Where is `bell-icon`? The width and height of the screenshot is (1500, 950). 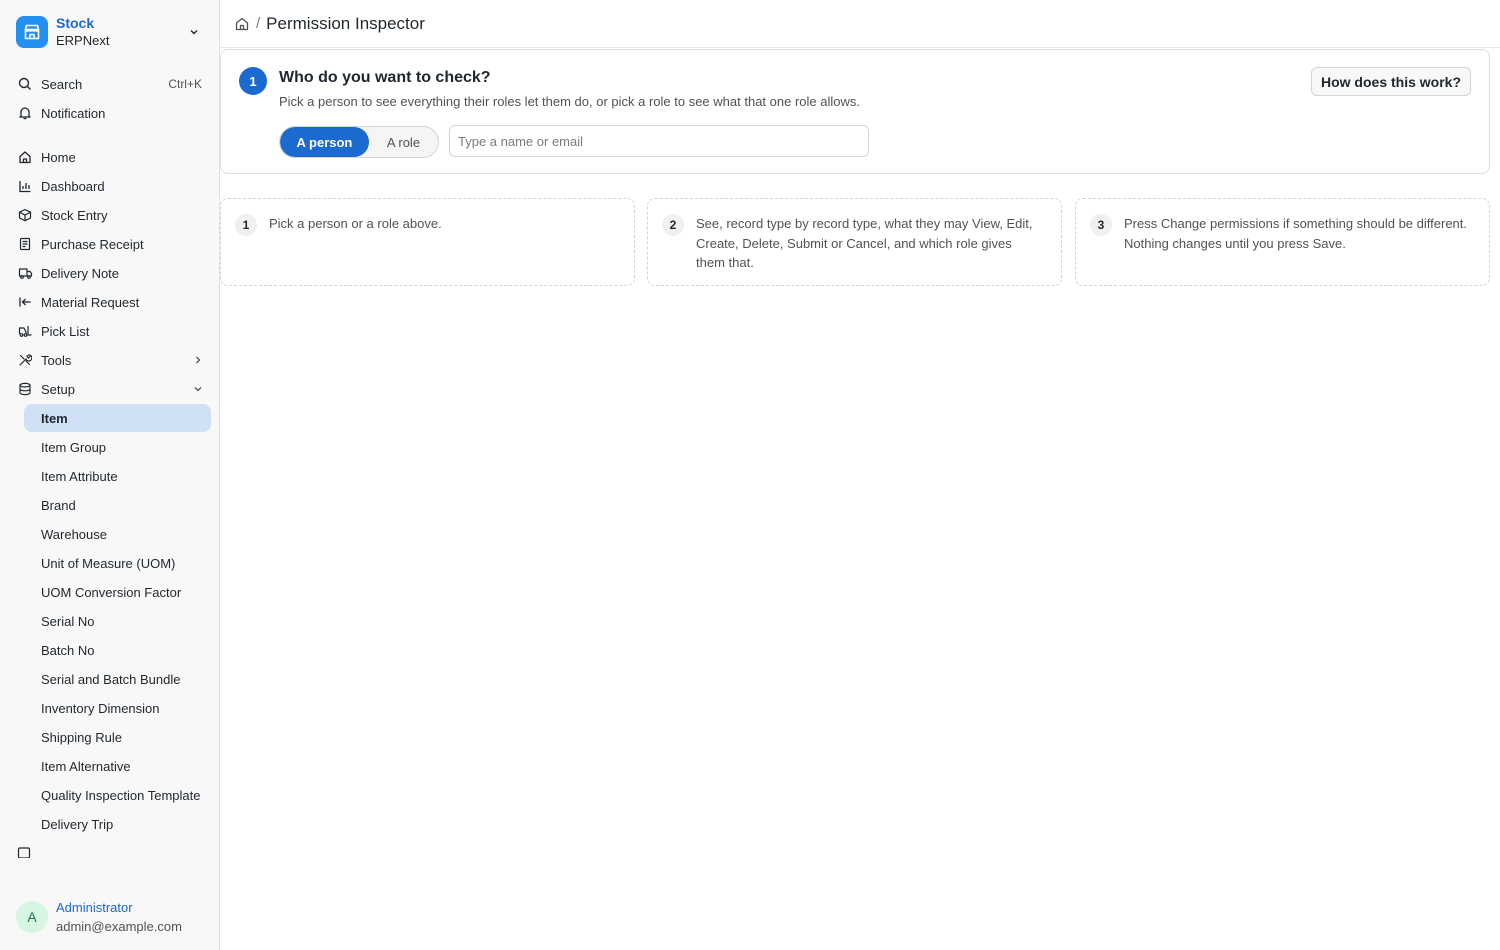
bell-icon is located at coordinates (25, 113).